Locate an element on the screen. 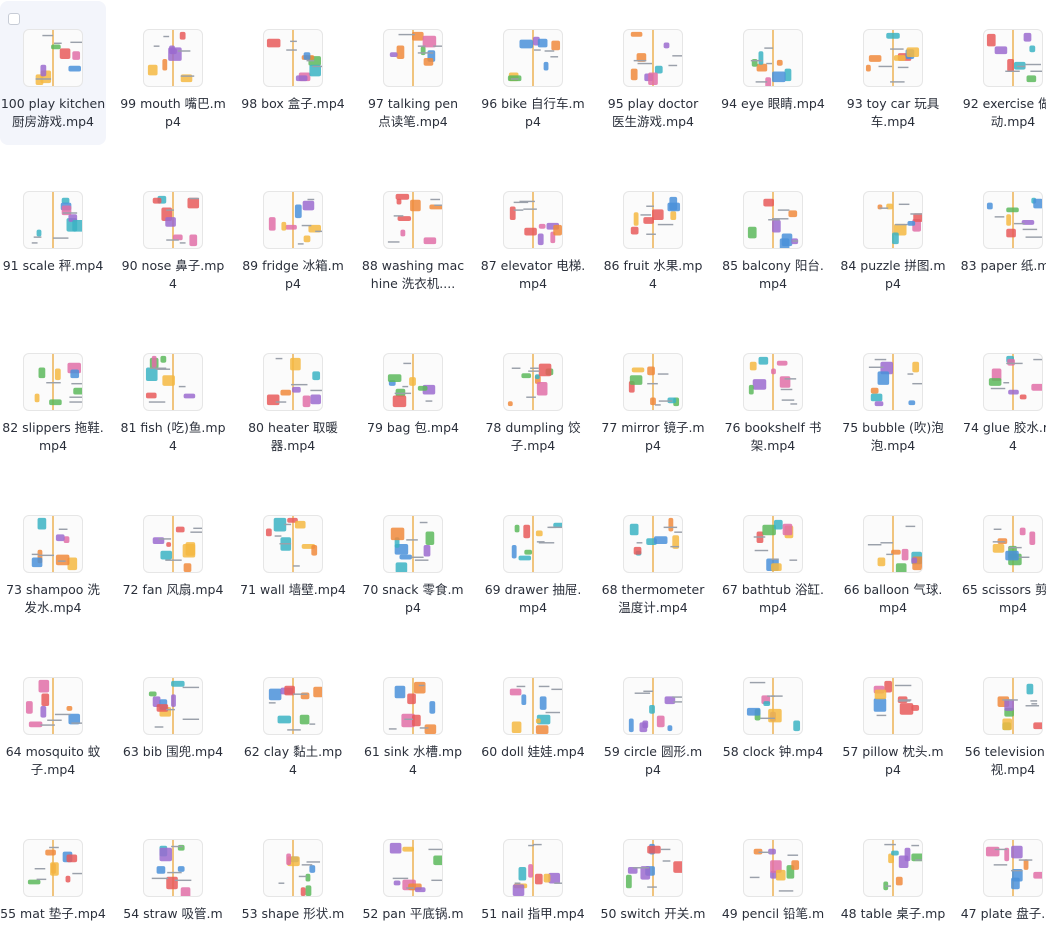  file-tile: 50 switch 开关.mp4 is located at coordinates (653, 868).